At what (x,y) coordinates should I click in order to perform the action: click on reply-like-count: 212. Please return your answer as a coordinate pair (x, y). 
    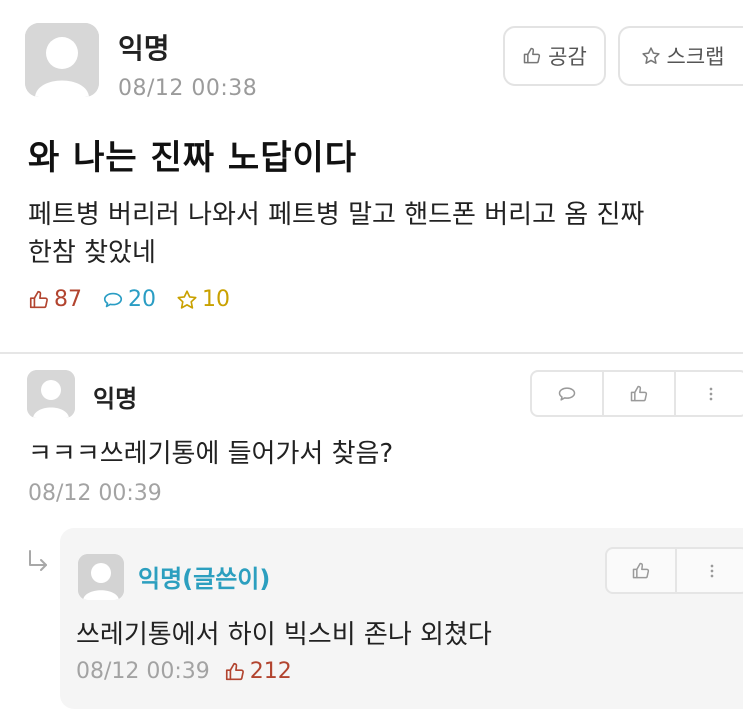
    Looking at the image, I should click on (258, 671).